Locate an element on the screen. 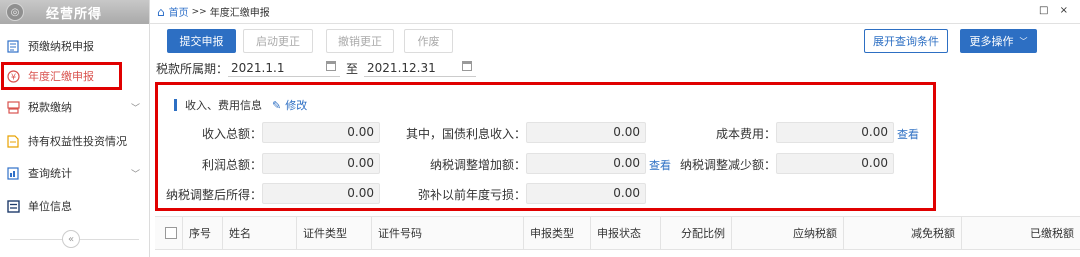 This screenshot has width=1080, height=257. column-header: 申报类型 is located at coordinates (556, 233).